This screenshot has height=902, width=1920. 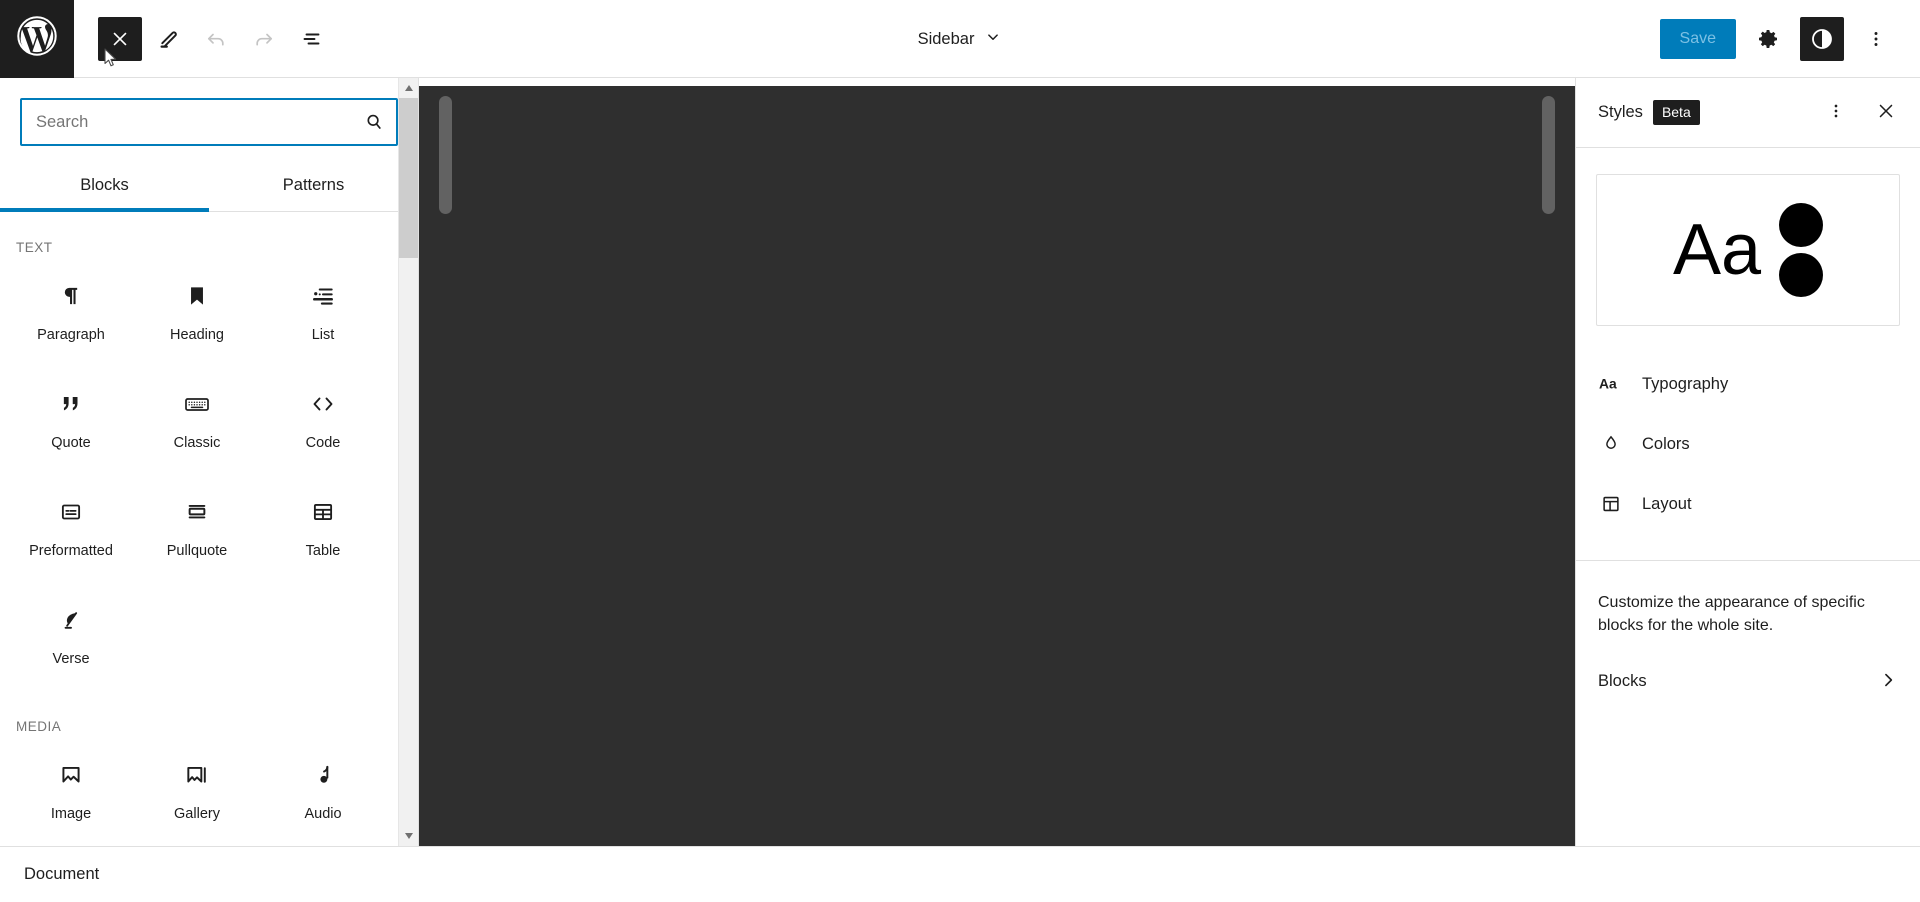 I want to click on svg-text: Aa, so click(x=1608, y=384).